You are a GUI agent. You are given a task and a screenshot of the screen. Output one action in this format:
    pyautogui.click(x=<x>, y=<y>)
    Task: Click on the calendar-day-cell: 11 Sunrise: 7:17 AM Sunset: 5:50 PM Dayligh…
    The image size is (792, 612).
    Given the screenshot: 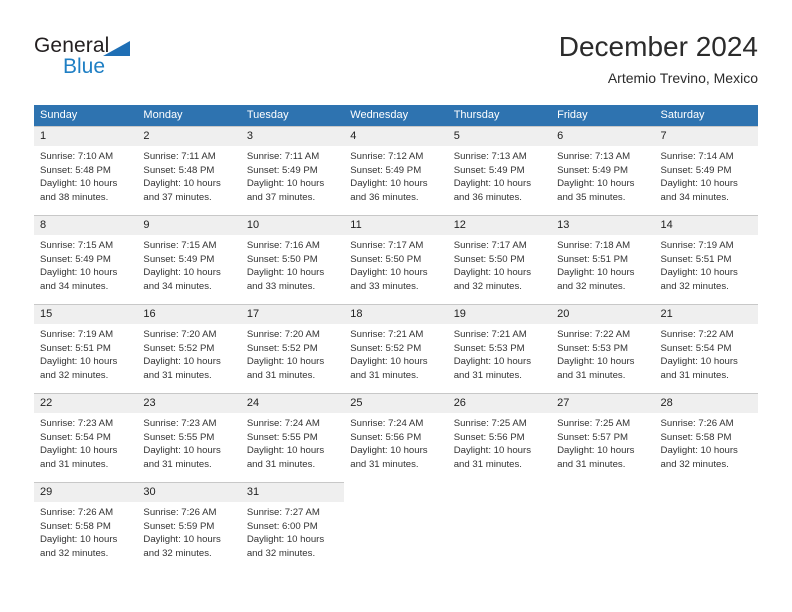 What is the action you would take?
    pyautogui.click(x=396, y=259)
    